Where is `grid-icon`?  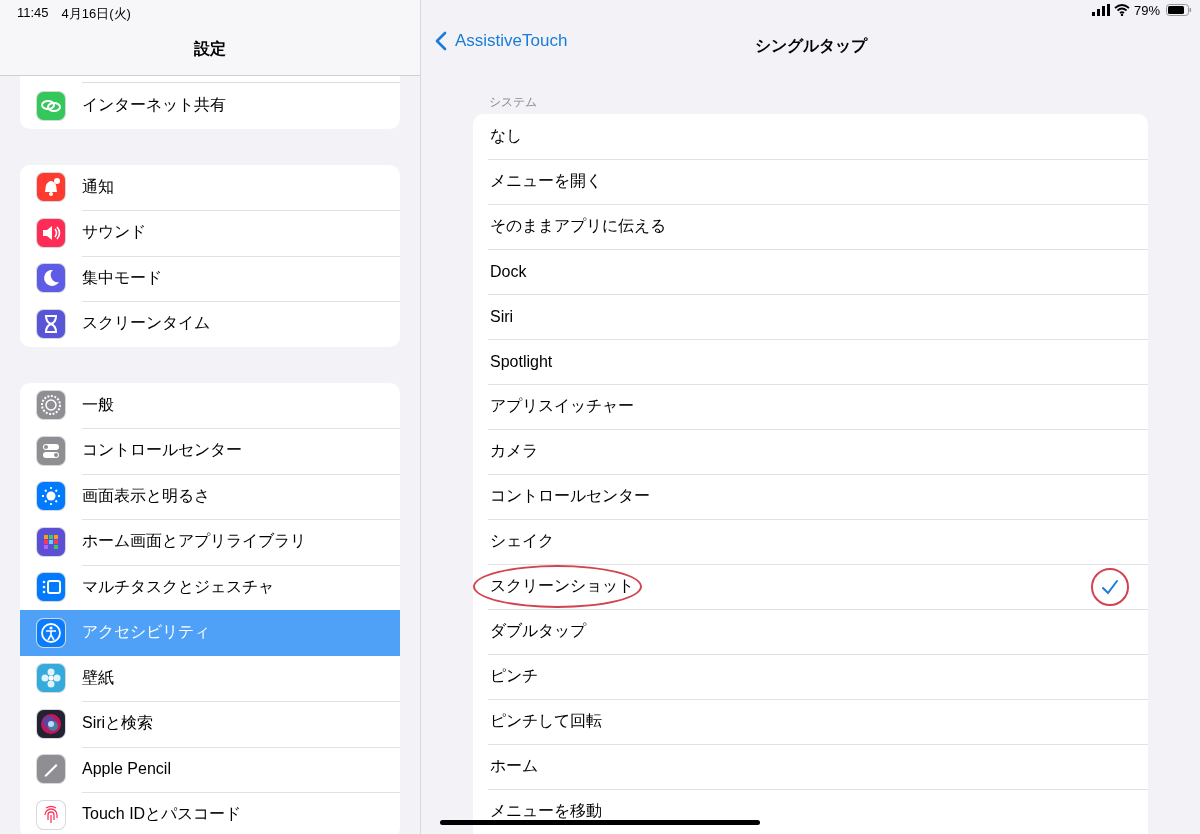 grid-icon is located at coordinates (51, 541).